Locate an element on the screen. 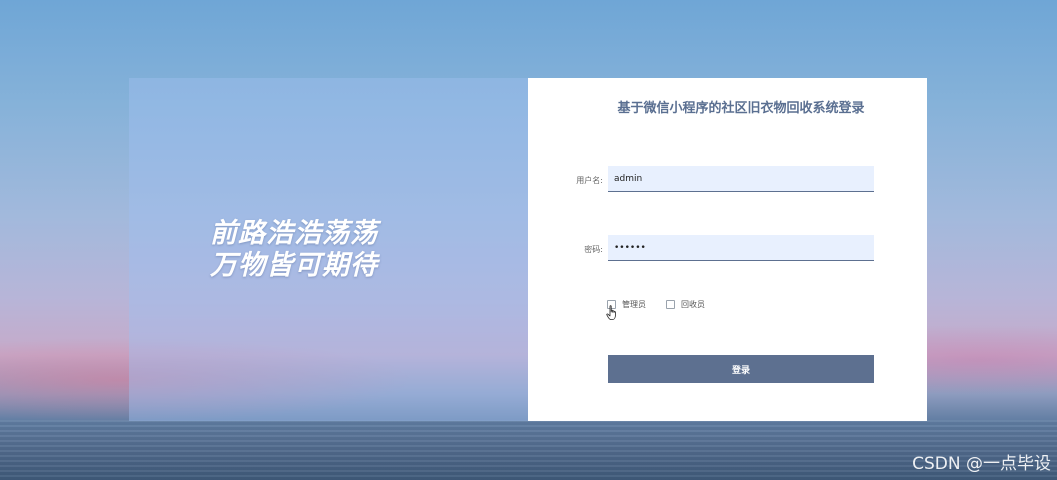 The width and height of the screenshot is (1057, 480). slogan-line-1: 前路浩浩荡荡 is located at coordinates (294, 233).